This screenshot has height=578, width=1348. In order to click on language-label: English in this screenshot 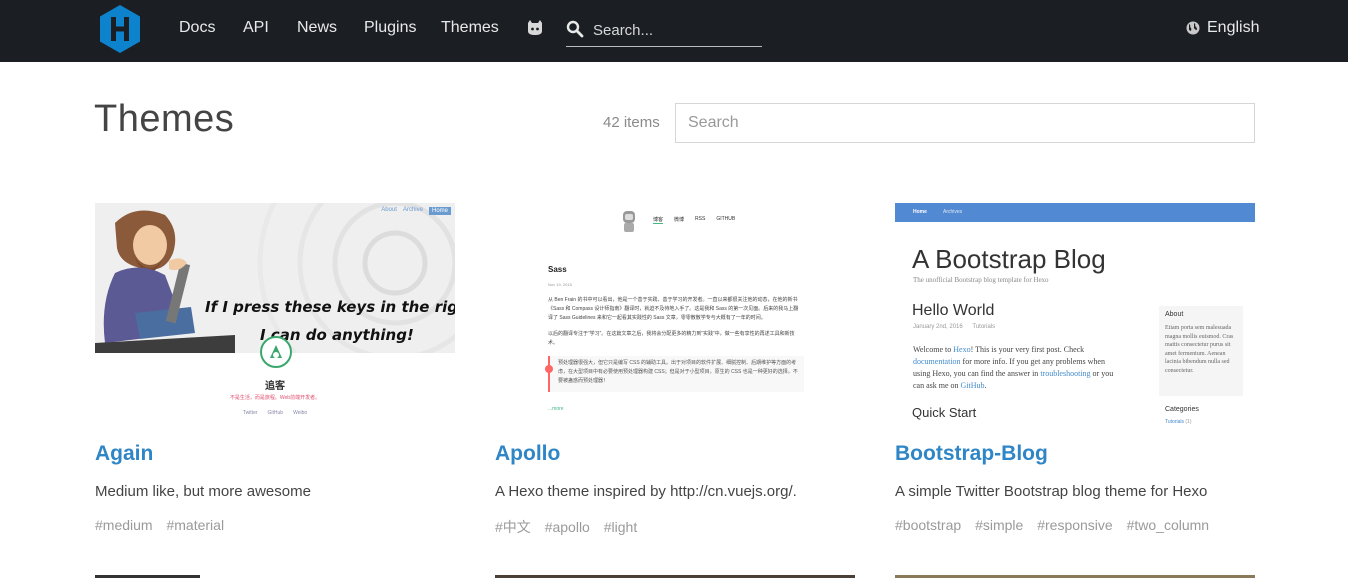, I will do `click(1233, 27)`.